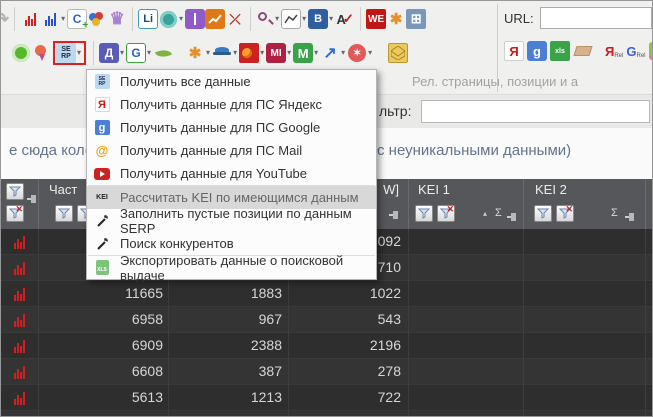  I want to click on cell-frequency-exact: 1022, so click(349, 294).